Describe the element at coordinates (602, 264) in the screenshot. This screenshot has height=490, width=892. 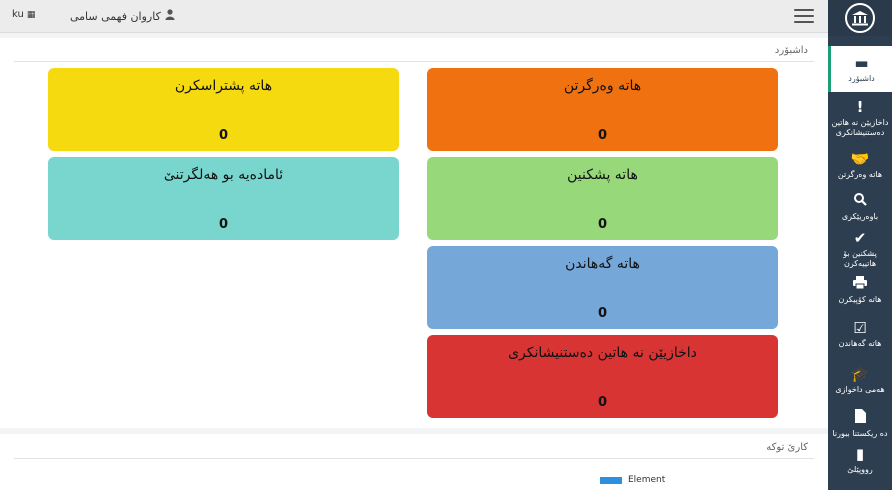
I see `card-title: هاتە گەهاندن` at that location.